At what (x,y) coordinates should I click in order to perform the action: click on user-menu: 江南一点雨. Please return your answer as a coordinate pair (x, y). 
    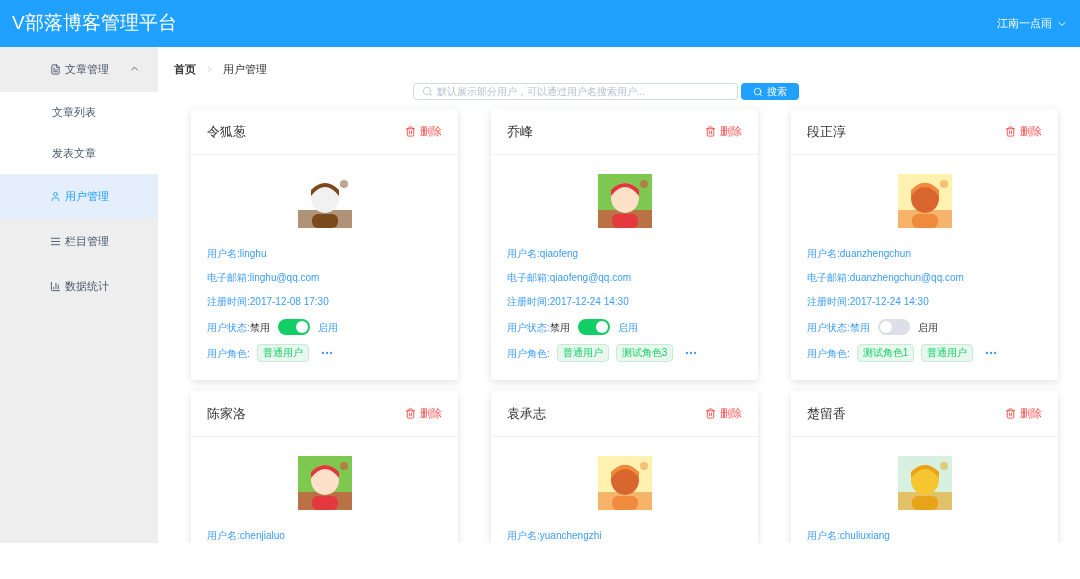
    Looking at the image, I should click on (1032, 23).